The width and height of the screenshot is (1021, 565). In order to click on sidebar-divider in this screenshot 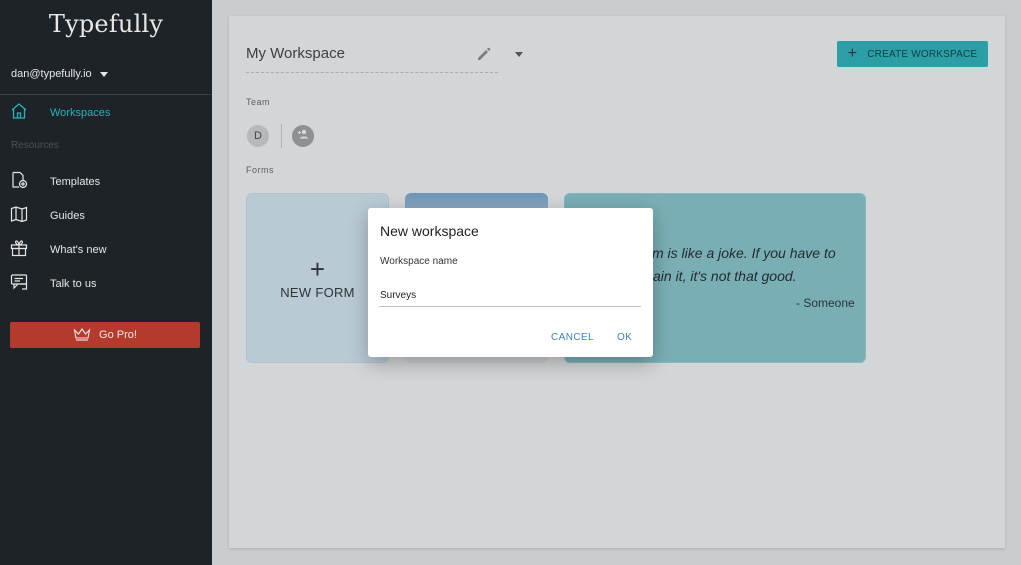, I will do `click(106, 94)`.